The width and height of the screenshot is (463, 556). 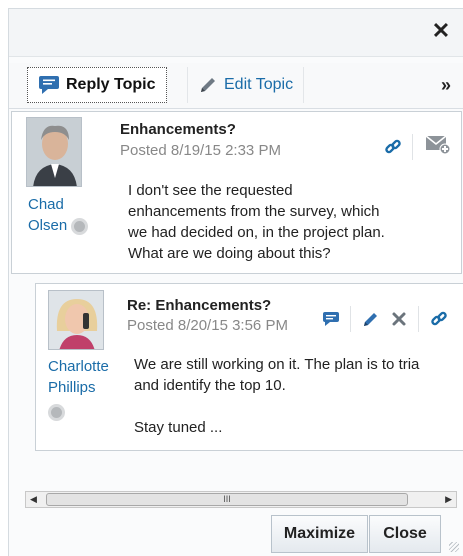 I want to click on horizontal-scrollbar: ◀ III ▶, so click(x=241, y=499).